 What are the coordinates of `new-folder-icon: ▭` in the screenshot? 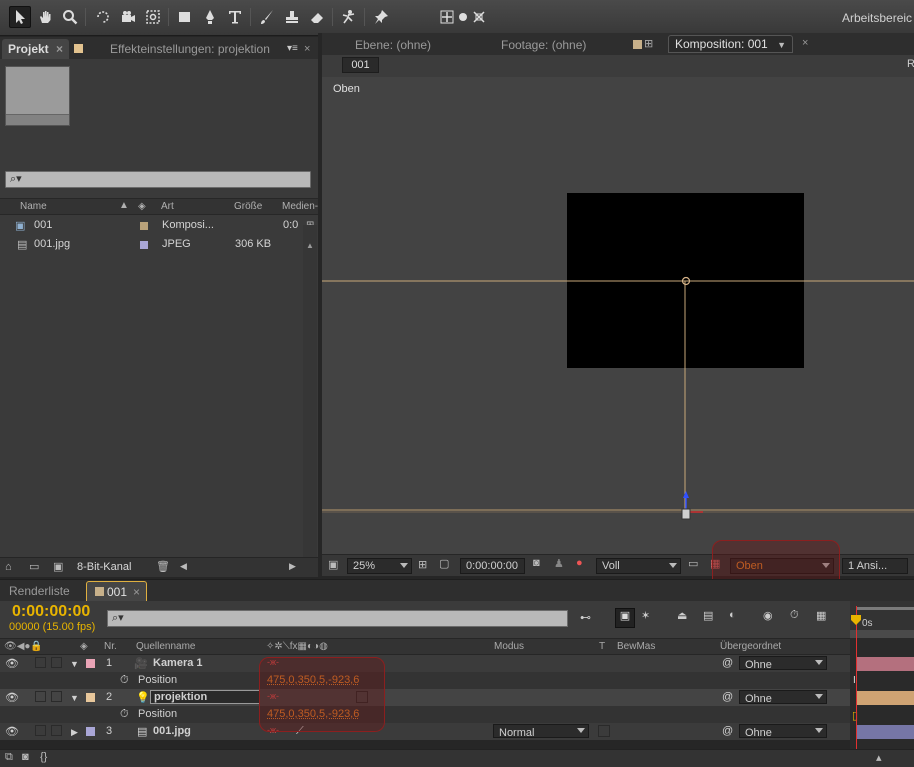 It's located at (34, 566).